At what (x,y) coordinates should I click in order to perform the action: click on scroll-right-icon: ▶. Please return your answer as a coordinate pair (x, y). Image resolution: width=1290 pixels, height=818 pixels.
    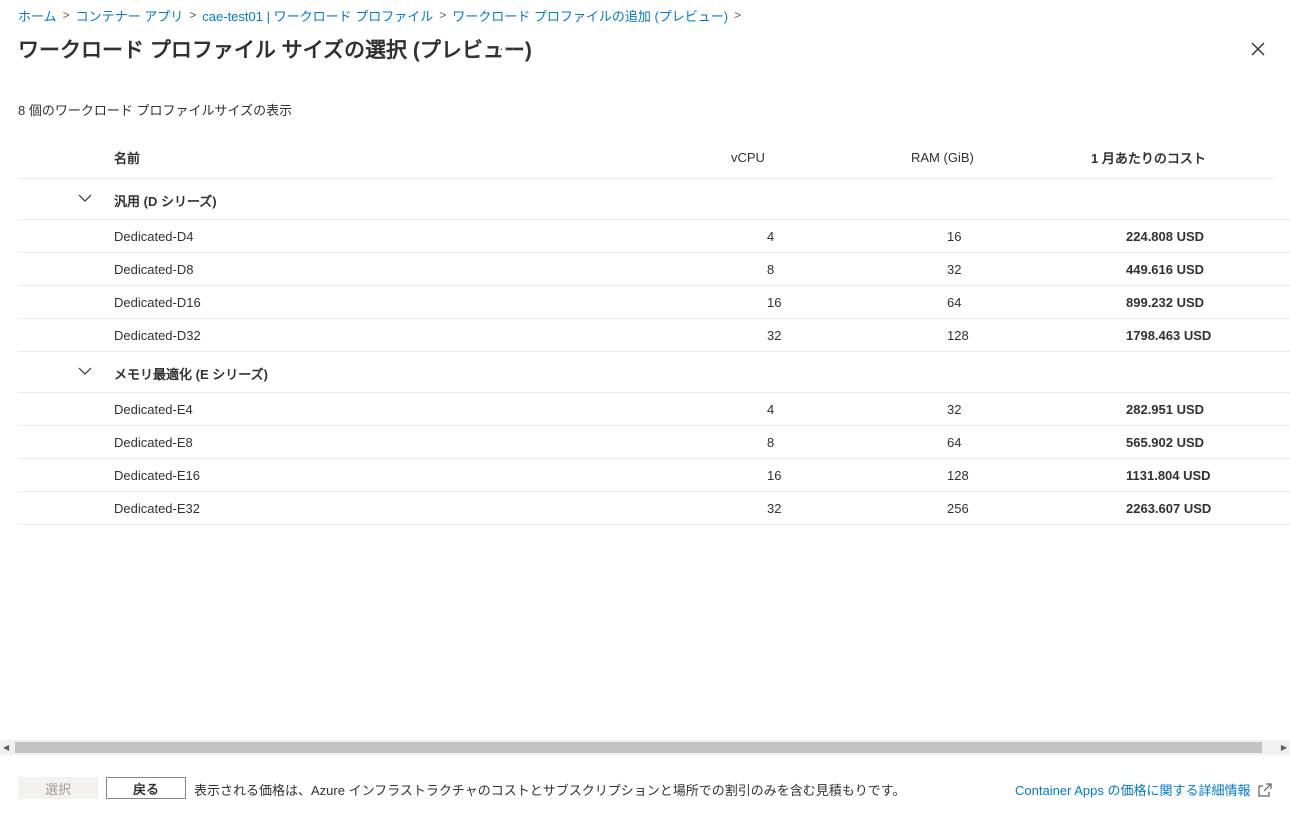
    Looking at the image, I should click on (1284, 747).